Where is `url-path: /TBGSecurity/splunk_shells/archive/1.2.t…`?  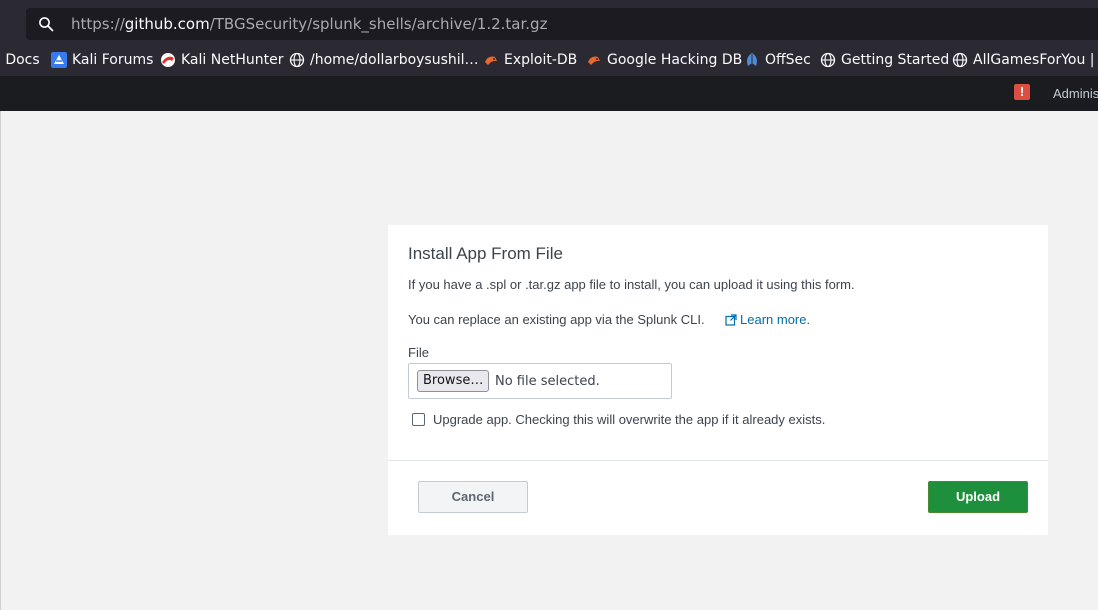
url-path: /TBGSecurity/splunk_shells/archive/1.2.t… is located at coordinates (378, 24).